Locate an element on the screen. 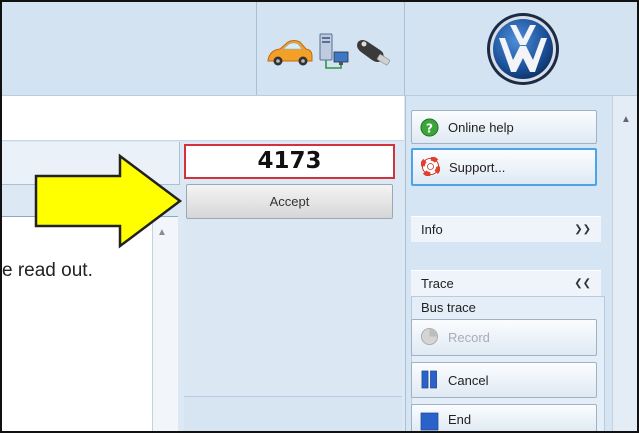 The width and height of the screenshot is (639, 433). pause-icon is located at coordinates (429, 379).